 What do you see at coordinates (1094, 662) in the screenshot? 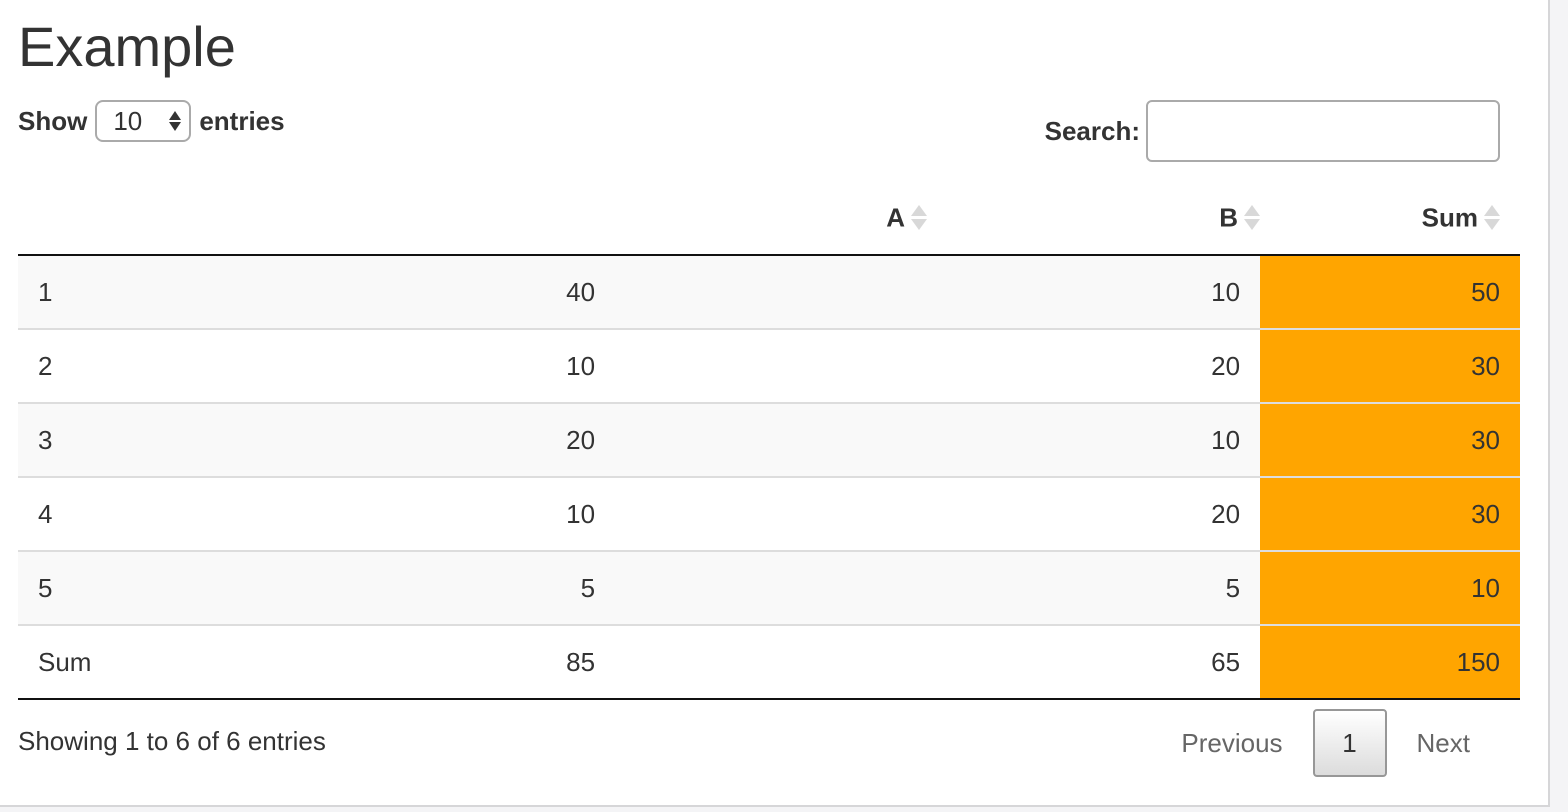
I see `cell-b: 65` at bounding box center [1094, 662].